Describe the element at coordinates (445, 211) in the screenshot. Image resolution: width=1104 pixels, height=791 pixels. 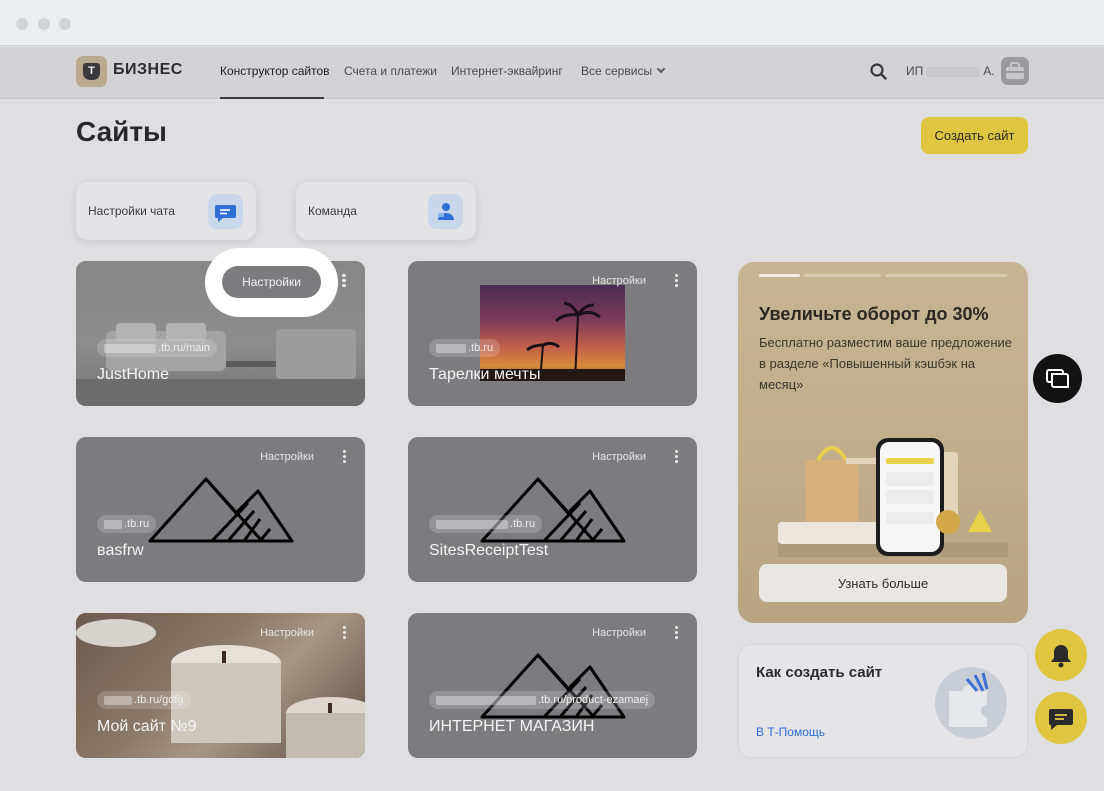
I see `team-icon` at that location.